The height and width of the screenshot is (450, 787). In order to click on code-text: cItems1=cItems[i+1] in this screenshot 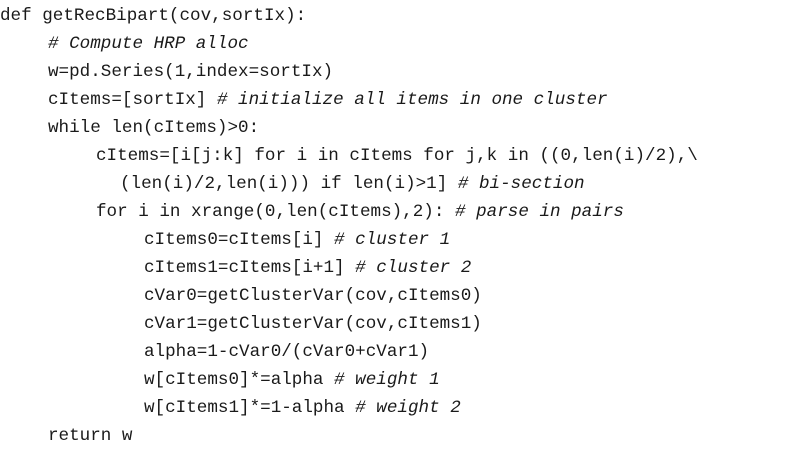, I will do `click(250, 268)`.